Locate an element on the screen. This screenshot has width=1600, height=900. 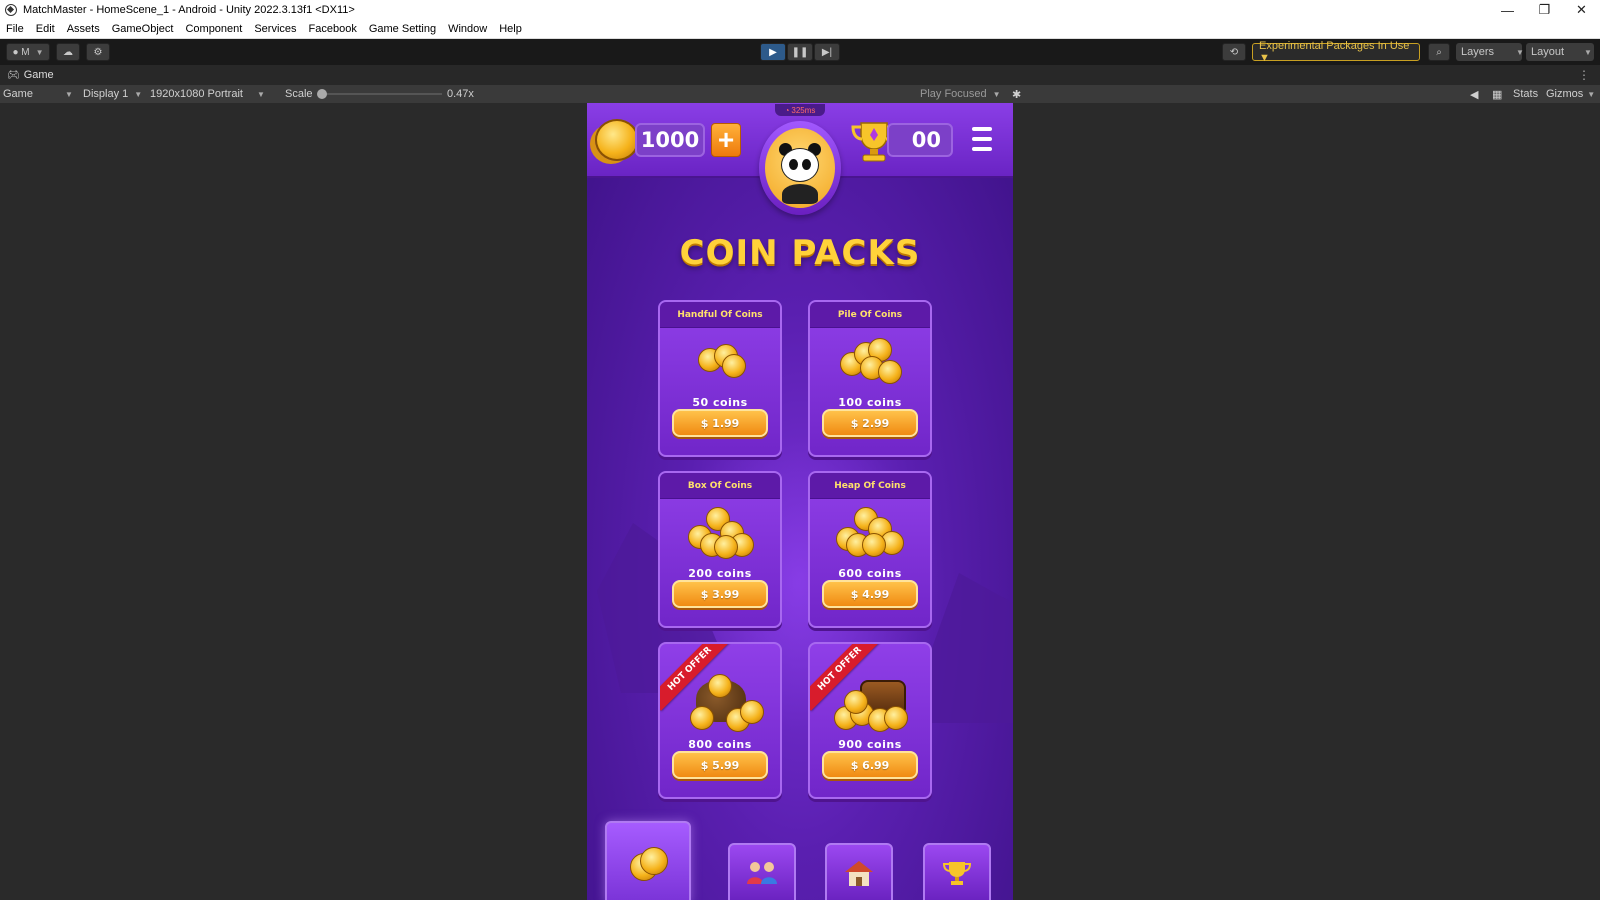
stats-button: Stats is located at coordinates (1525, 94).